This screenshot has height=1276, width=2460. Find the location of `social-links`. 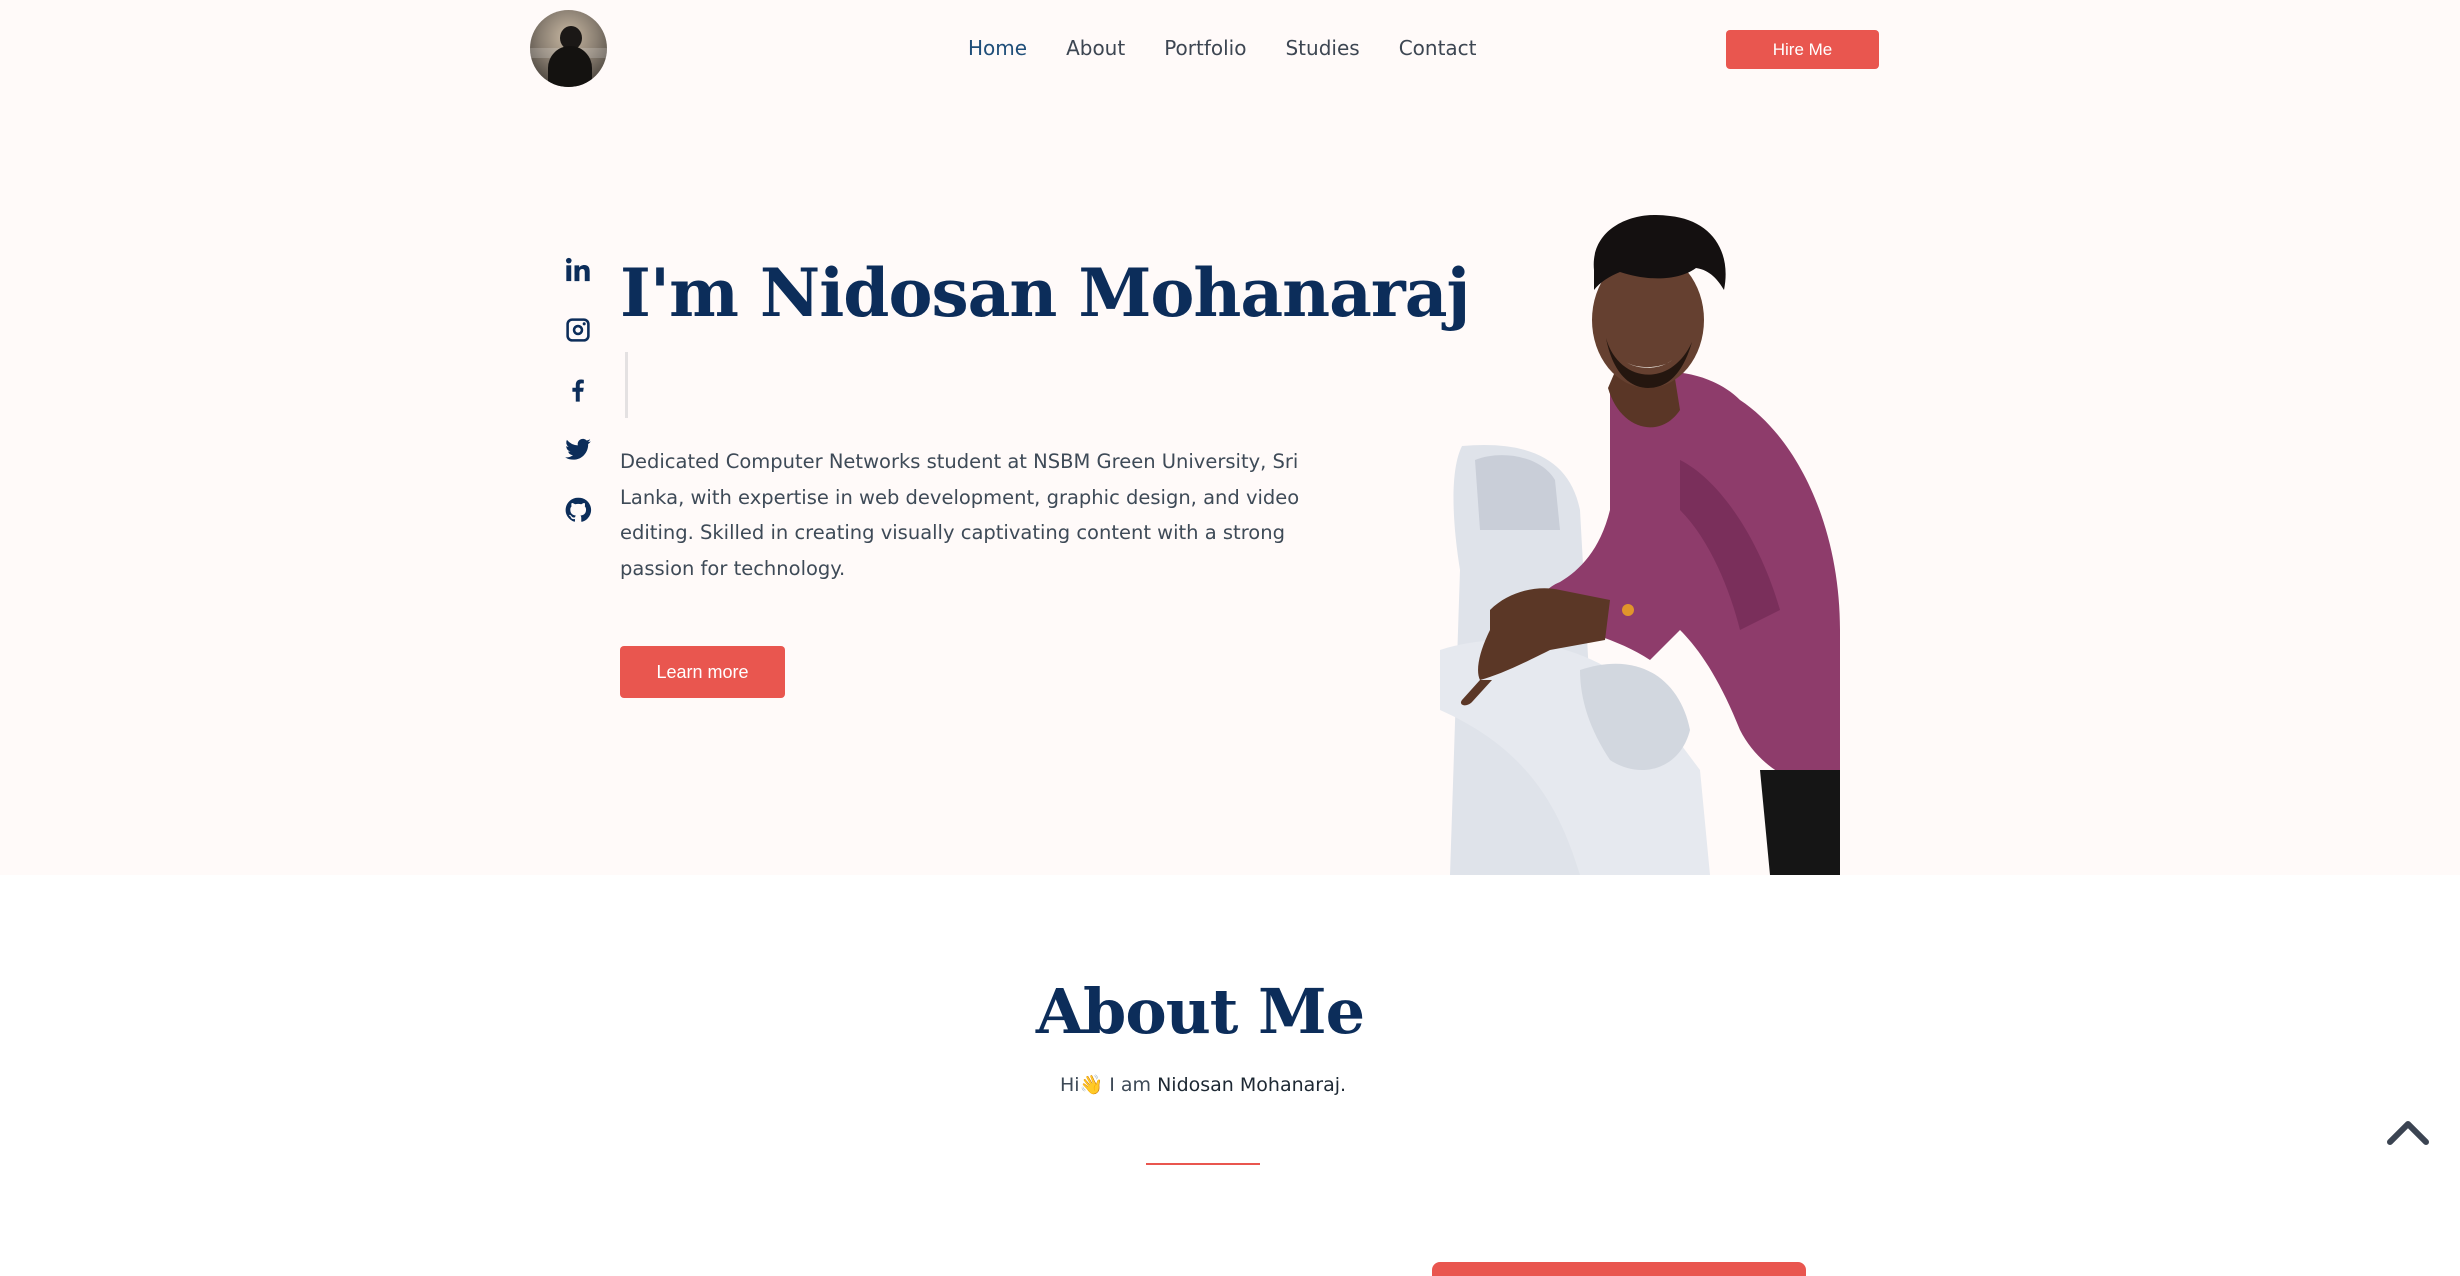

social-links is located at coordinates (578, 390).